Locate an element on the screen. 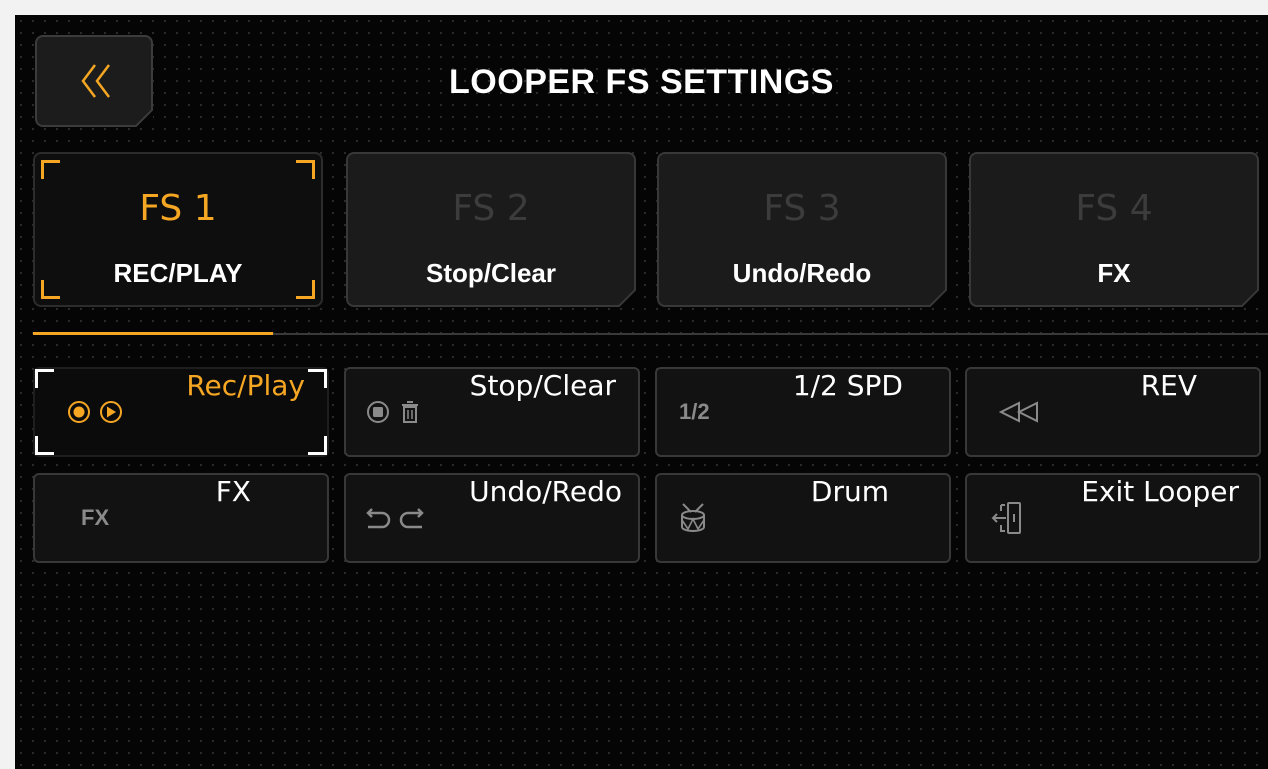  fs-tab-3: FS 3 Undo/Redo is located at coordinates (802, 229).